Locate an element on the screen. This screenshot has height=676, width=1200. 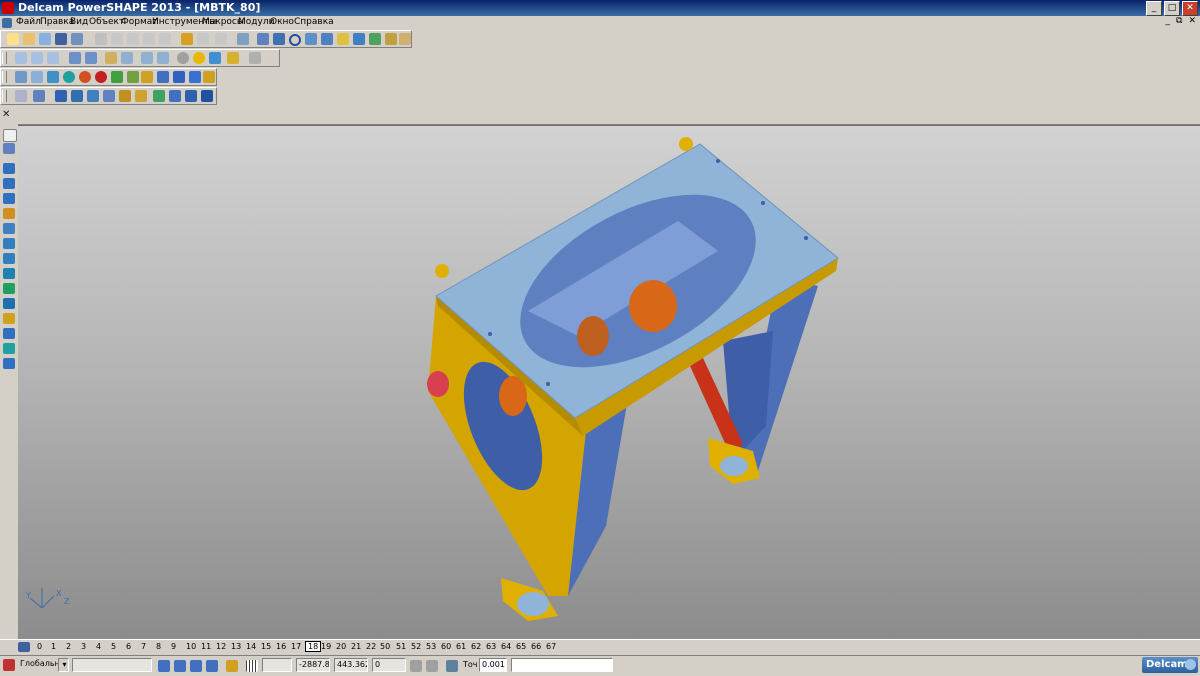
component-icon is located at coordinates (195, 77).